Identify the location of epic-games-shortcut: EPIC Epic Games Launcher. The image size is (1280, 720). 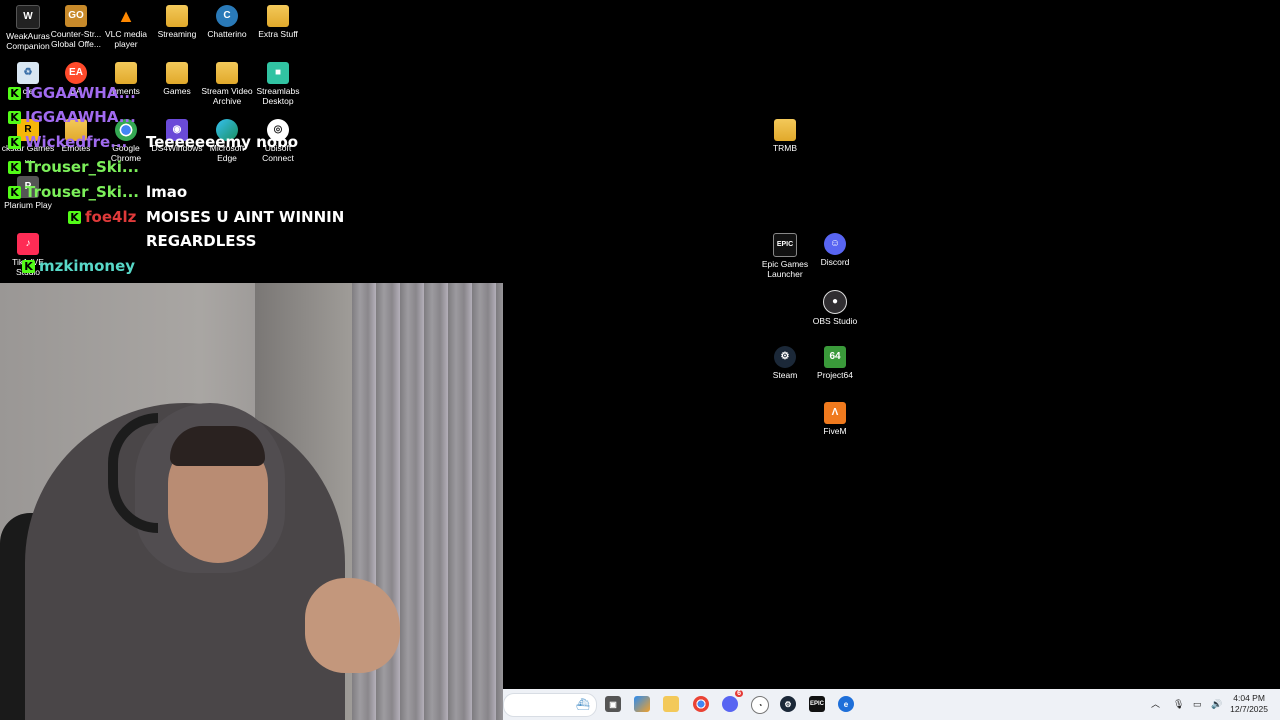
(785, 256).